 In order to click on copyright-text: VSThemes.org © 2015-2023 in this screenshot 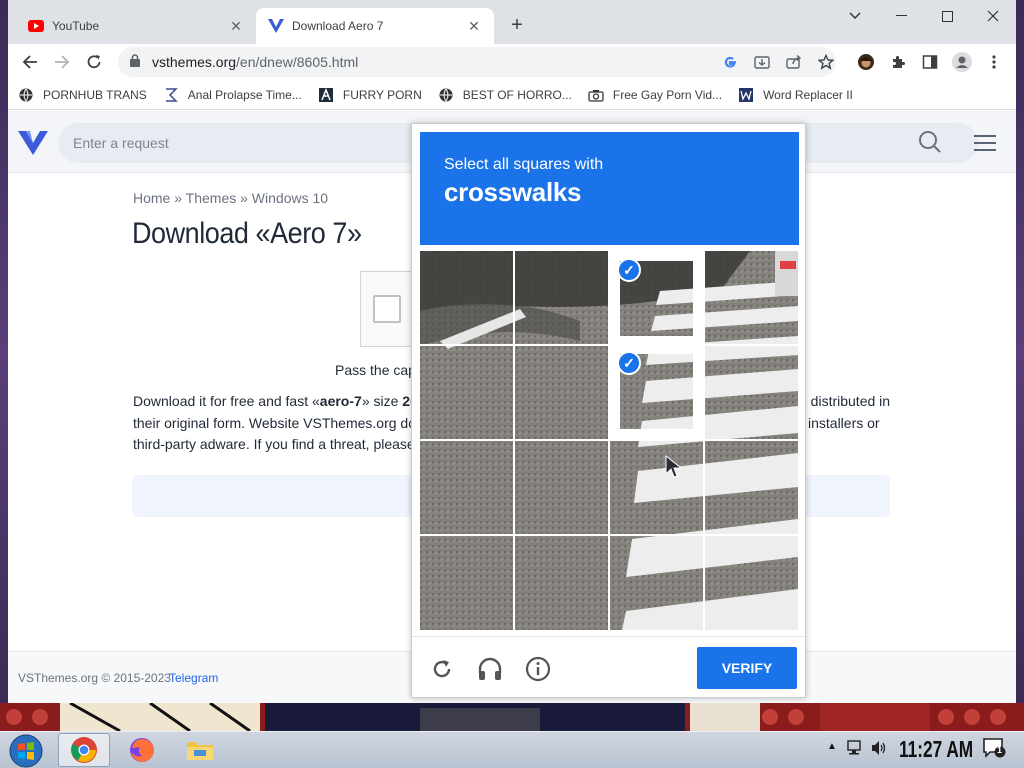, I will do `click(94, 678)`.